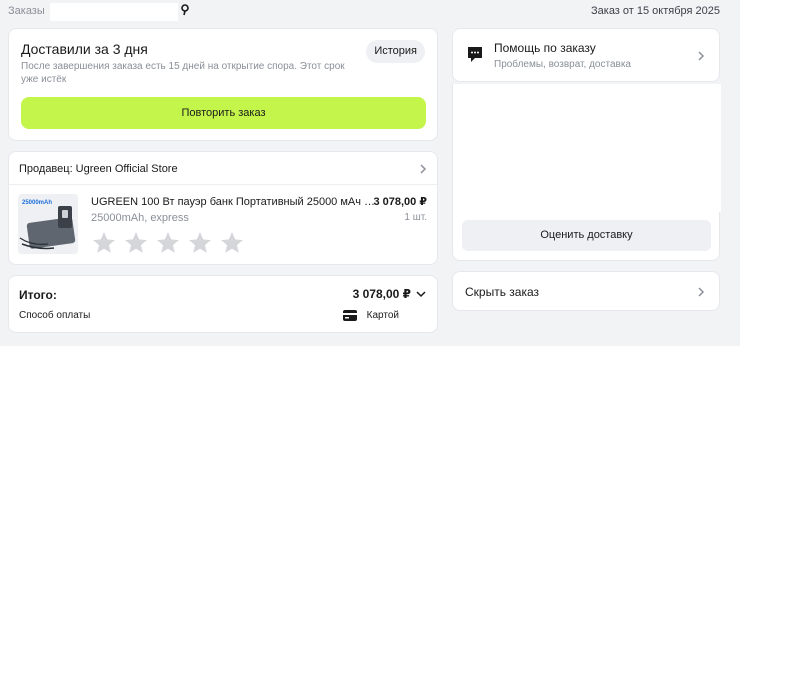 This screenshot has height=675, width=800. Describe the element at coordinates (502, 292) in the screenshot. I see `hide-order-label: Скрыть заказ` at that location.